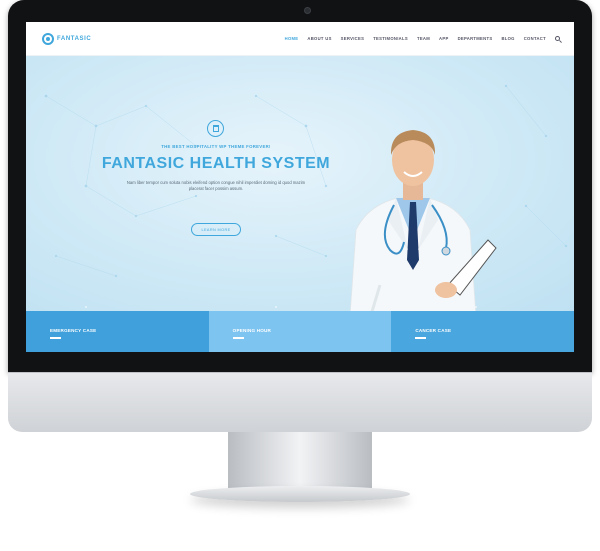 This screenshot has height=551, width=600. I want to click on nav-item-departments: DEPARTMENTS, so click(475, 38).